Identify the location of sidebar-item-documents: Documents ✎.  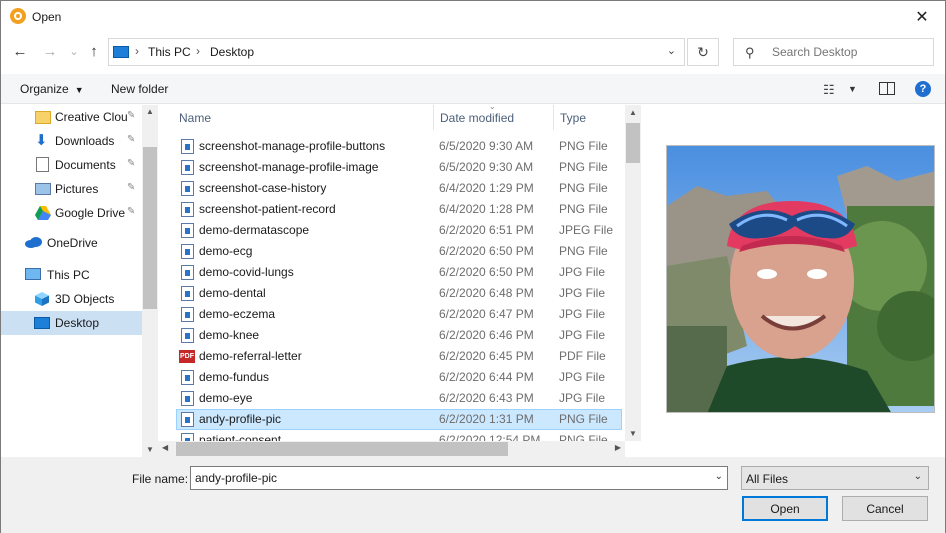
(71, 165).